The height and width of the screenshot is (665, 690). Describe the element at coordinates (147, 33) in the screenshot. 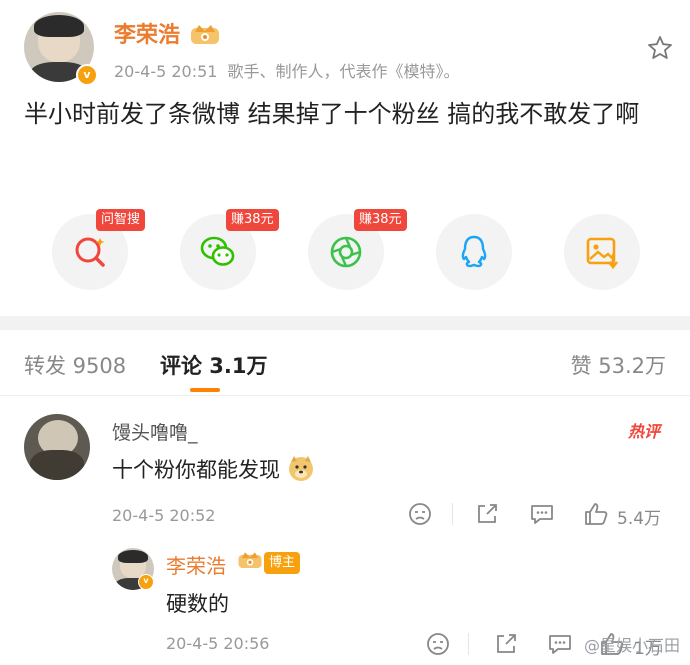

I see `author-name: 李荣浩` at that location.